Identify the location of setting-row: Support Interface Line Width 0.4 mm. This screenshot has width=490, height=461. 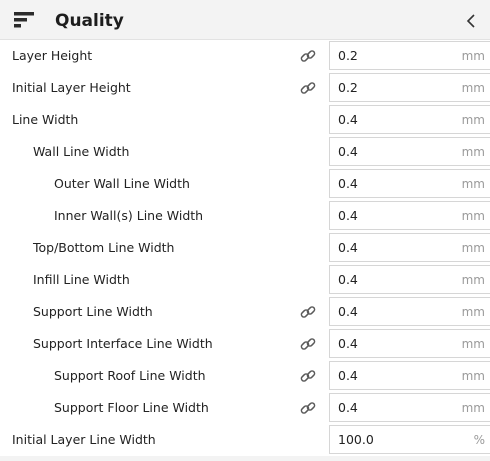
(245, 344).